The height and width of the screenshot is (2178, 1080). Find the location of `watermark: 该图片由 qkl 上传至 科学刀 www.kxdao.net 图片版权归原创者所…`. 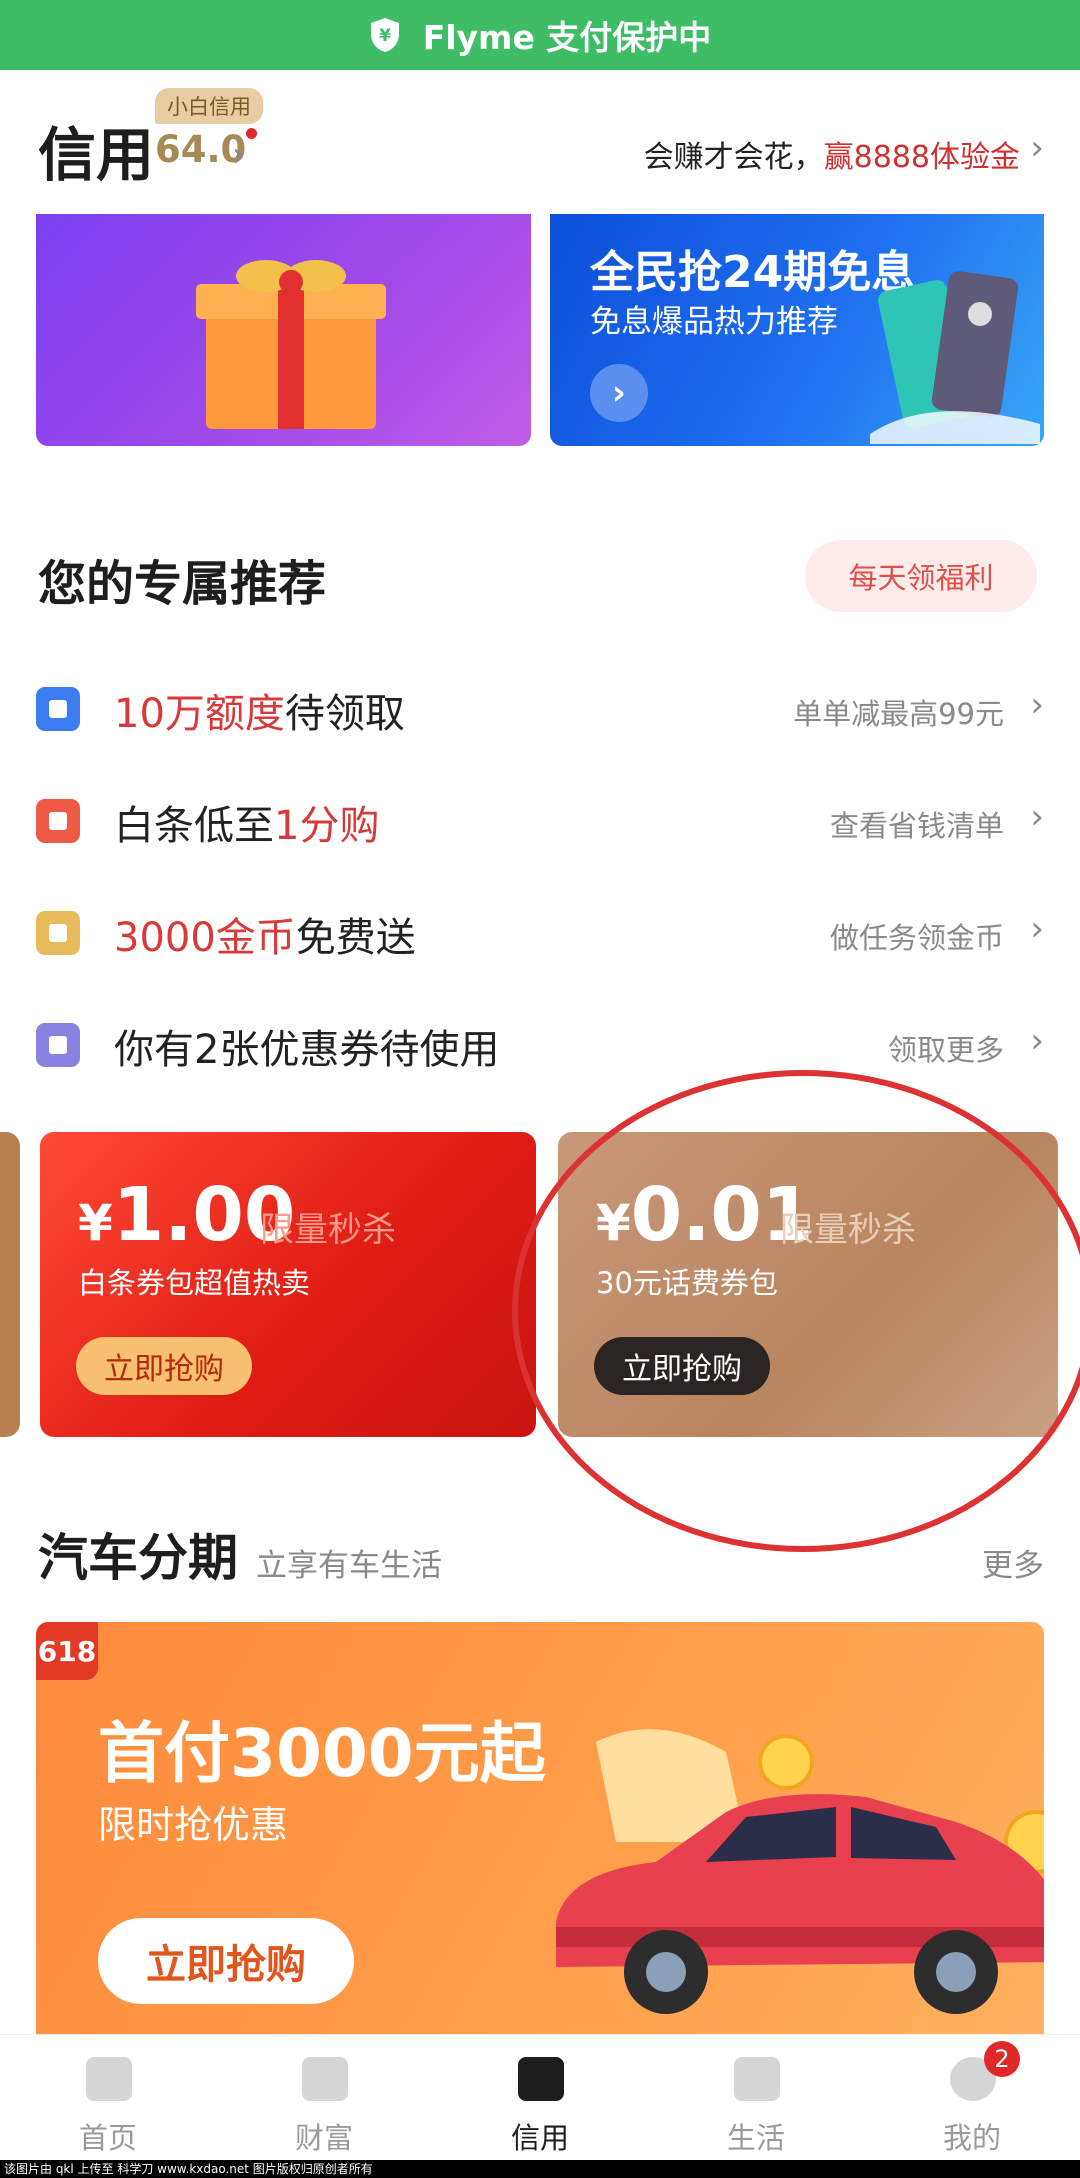

watermark: 该图片由 qkl 上传至 科学刀 www.kxdao.net 图片版权归原创者所… is located at coordinates (540, 2169).